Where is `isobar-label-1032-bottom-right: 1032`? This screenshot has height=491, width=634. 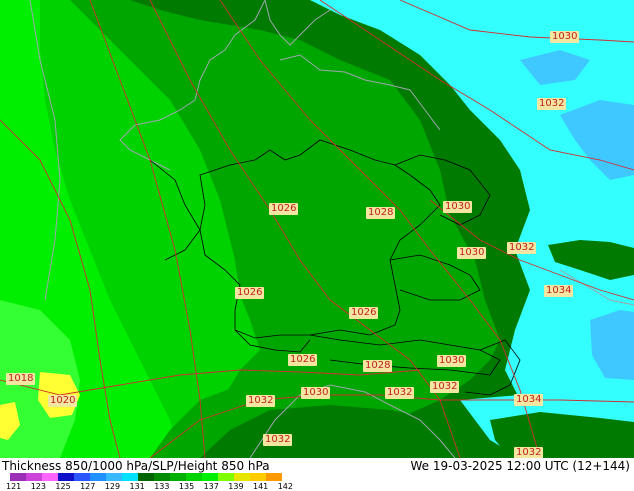
isobar-label-1032-bottom-right: 1032 is located at coordinates (529, 452).